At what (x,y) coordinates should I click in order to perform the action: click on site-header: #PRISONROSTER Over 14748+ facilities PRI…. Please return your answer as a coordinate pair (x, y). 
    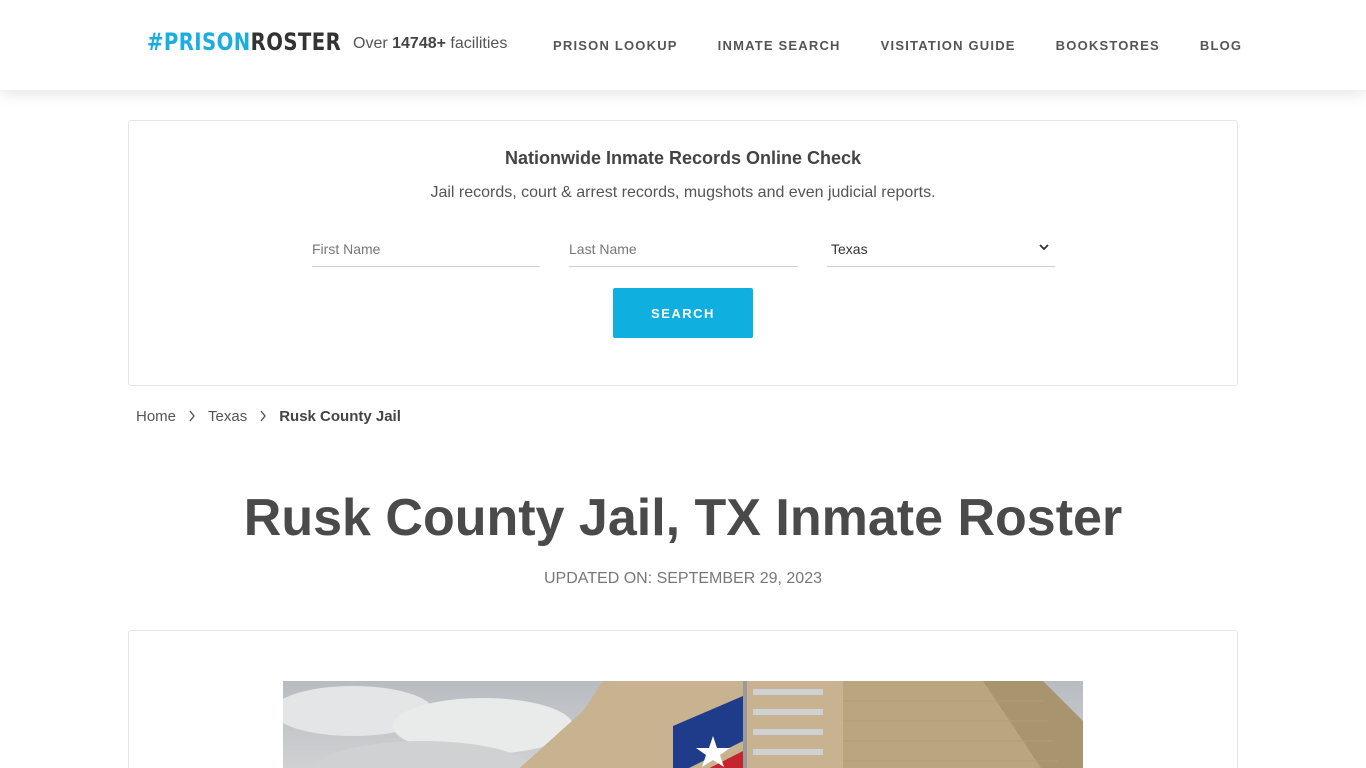
    Looking at the image, I should click on (683, 45).